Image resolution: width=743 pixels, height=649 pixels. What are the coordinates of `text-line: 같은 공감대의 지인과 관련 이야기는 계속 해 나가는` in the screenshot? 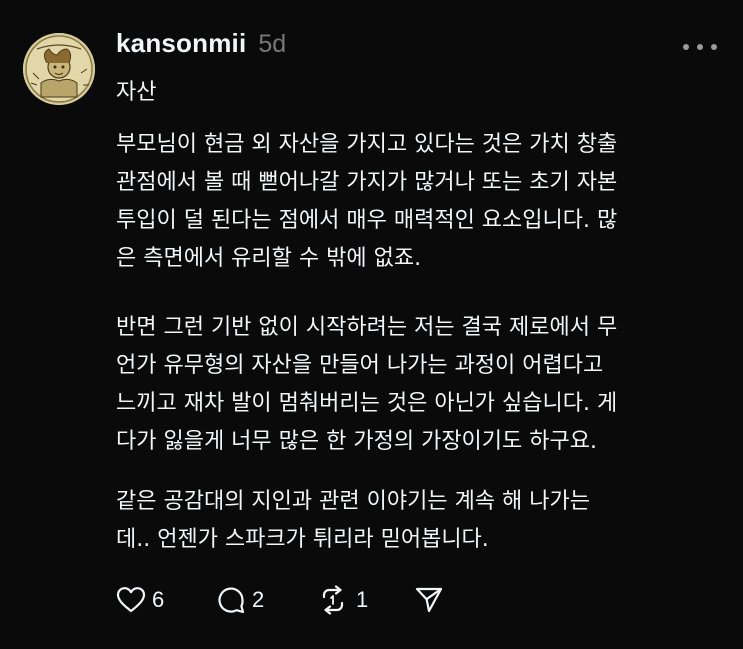 It's located at (353, 501).